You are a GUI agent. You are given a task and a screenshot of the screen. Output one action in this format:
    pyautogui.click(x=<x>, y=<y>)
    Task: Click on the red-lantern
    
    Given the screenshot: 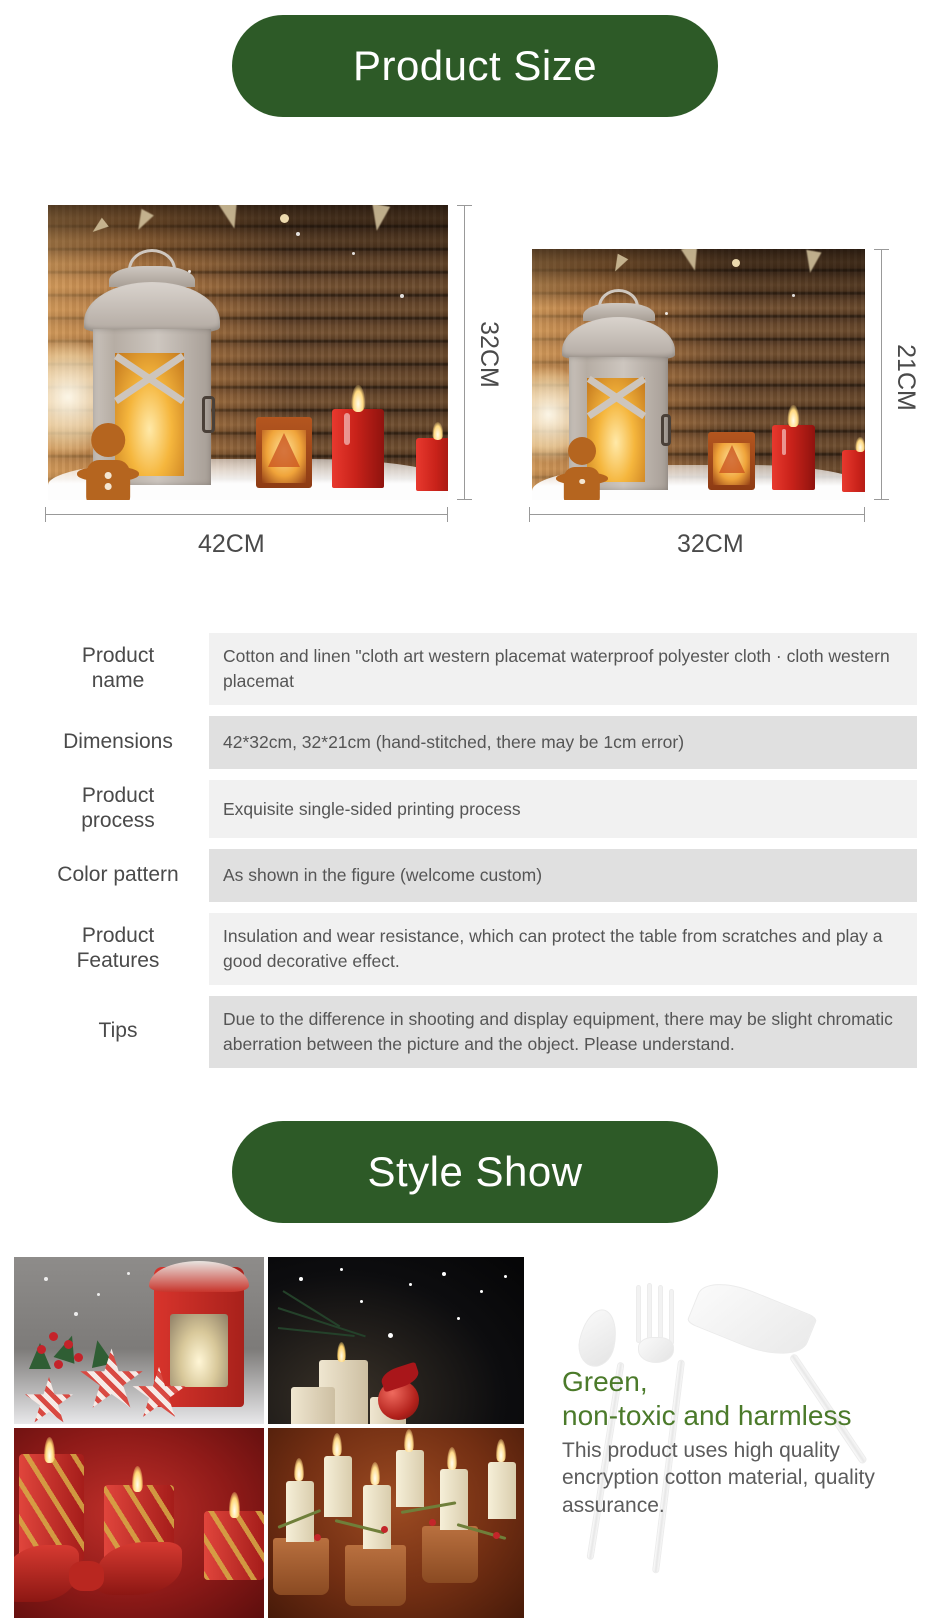 What is the action you would take?
    pyautogui.click(x=199, y=1334)
    